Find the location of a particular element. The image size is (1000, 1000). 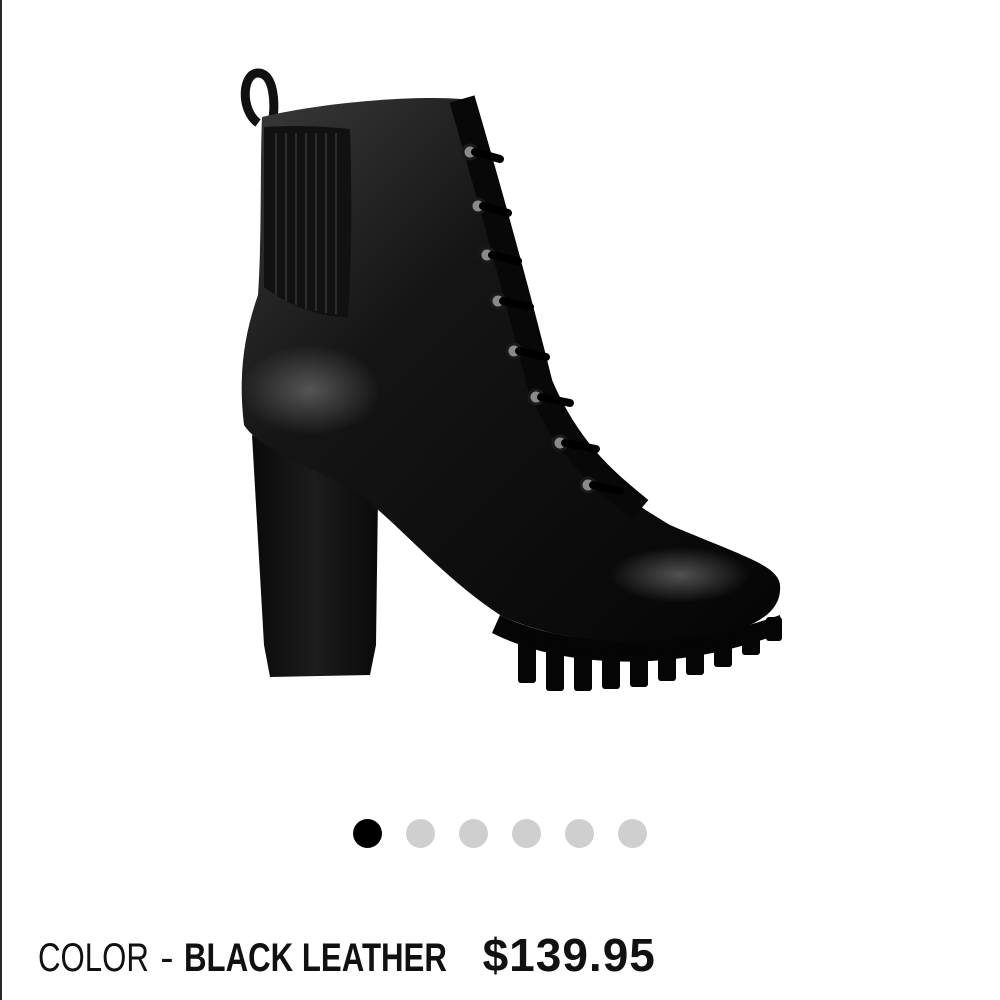

product-price: $139.95 is located at coordinates (569, 955).